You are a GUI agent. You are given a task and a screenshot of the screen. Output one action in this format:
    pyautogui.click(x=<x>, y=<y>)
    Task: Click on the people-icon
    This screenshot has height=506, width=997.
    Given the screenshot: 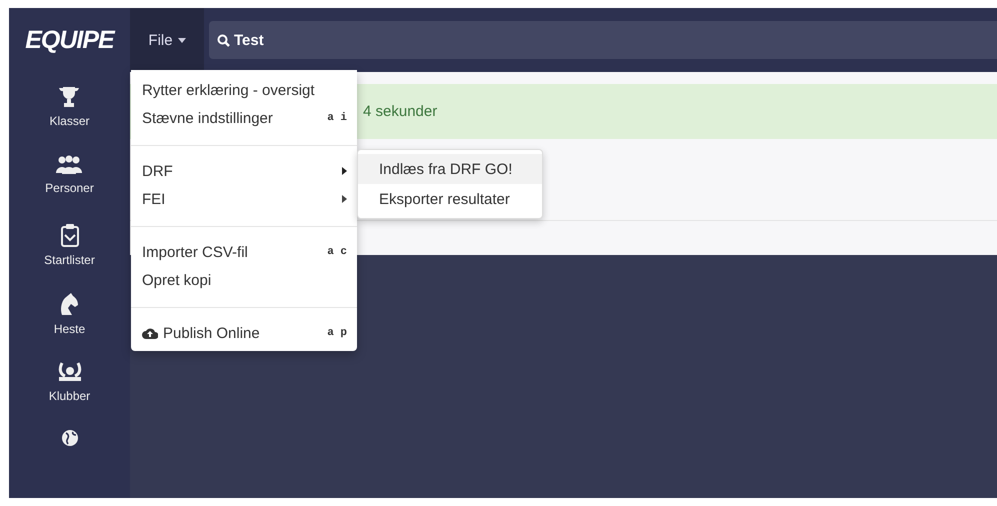 What is the action you would take?
    pyautogui.click(x=69, y=164)
    